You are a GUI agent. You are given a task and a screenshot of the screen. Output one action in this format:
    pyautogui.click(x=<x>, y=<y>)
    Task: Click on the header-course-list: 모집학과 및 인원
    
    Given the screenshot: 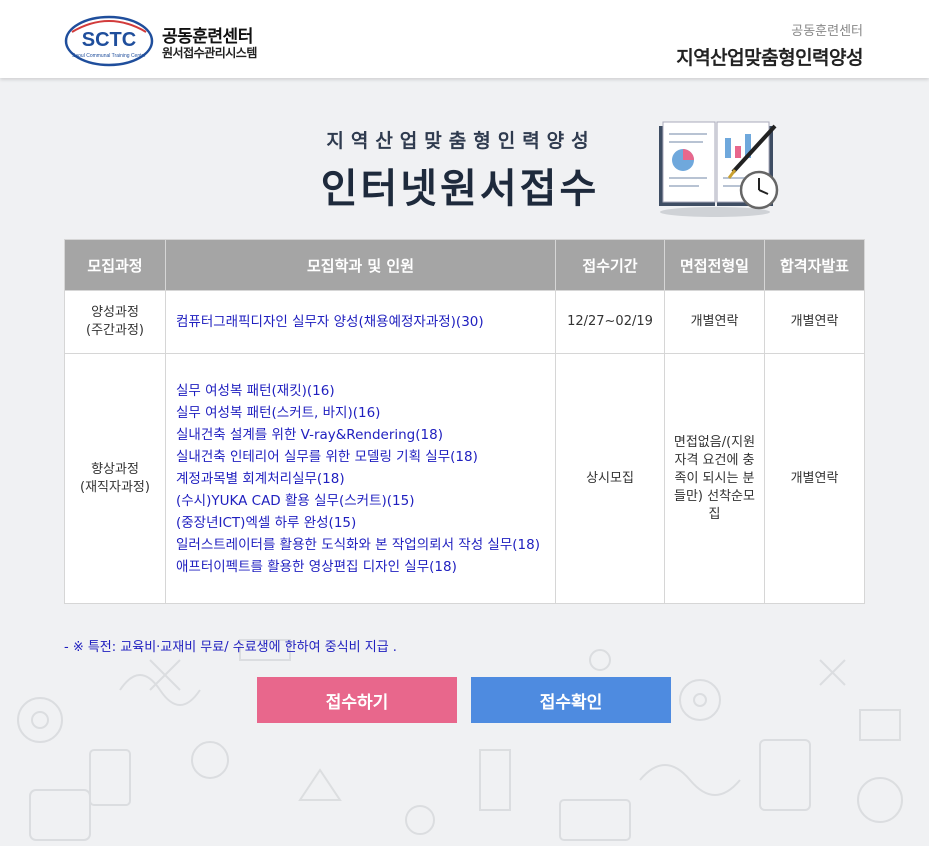 What is the action you would take?
    pyautogui.click(x=360, y=265)
    